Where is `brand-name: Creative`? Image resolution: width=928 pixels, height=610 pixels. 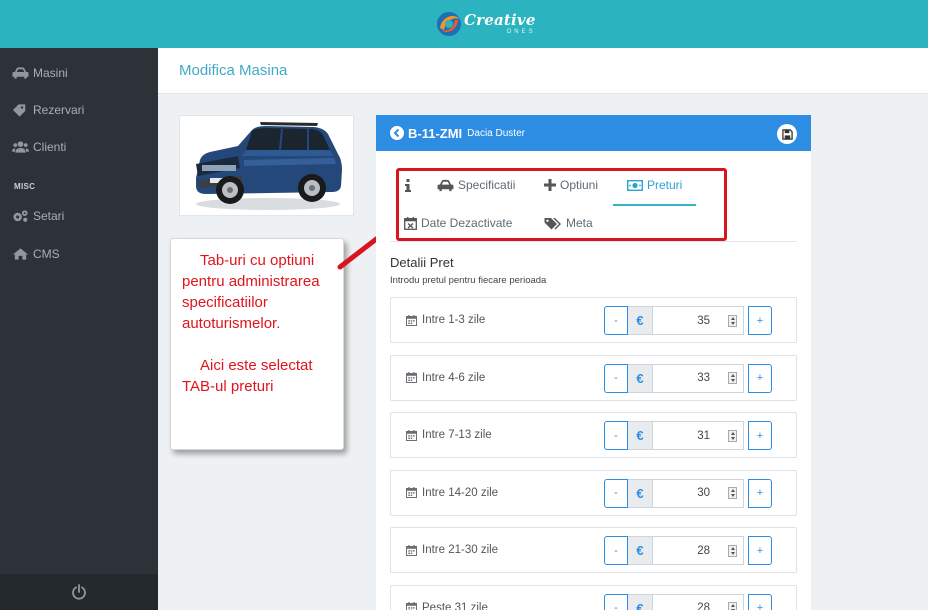 brand-name: Creative is located at coordinates (500, 20).